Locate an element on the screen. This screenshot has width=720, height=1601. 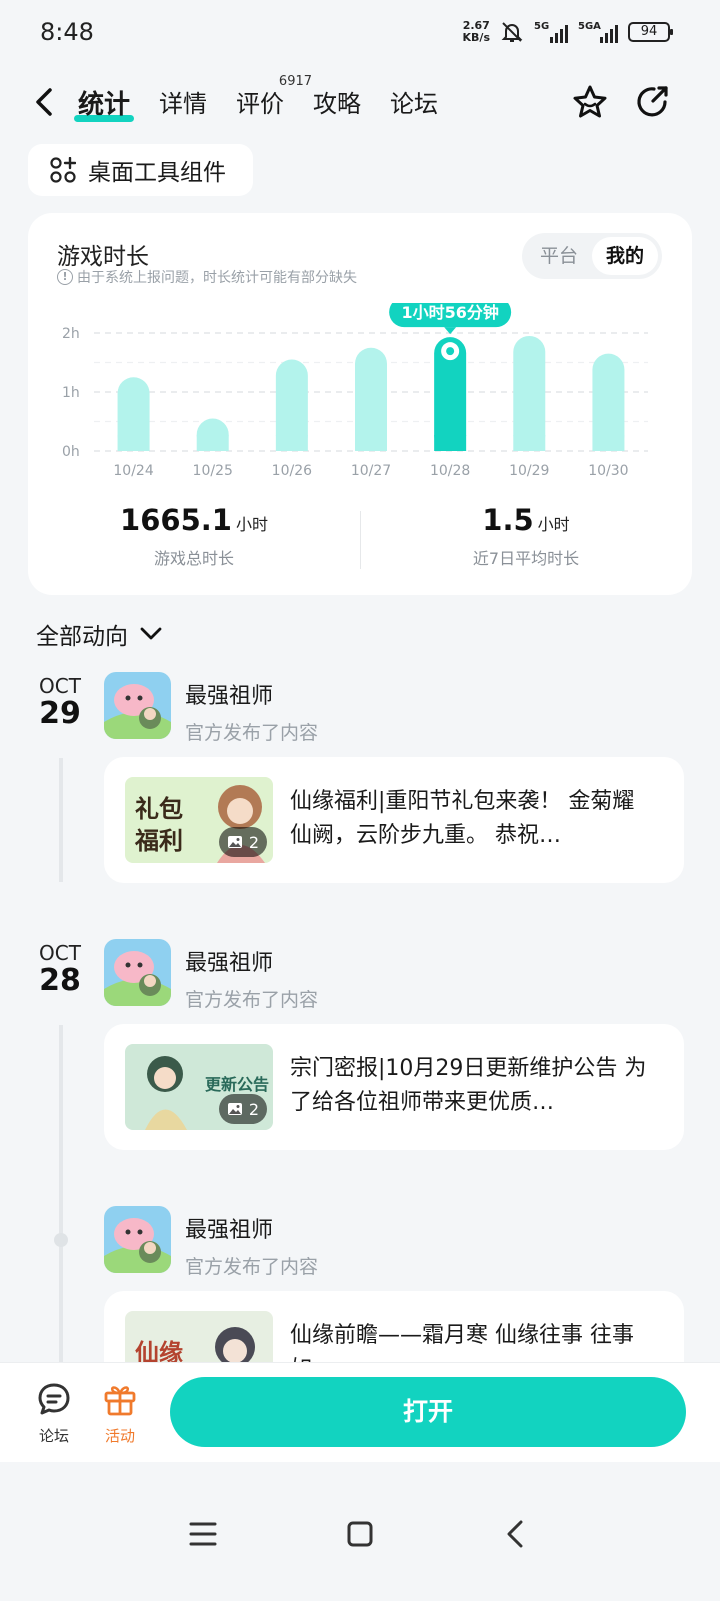
back-arrow-icon is located at coordinates (45, 102).